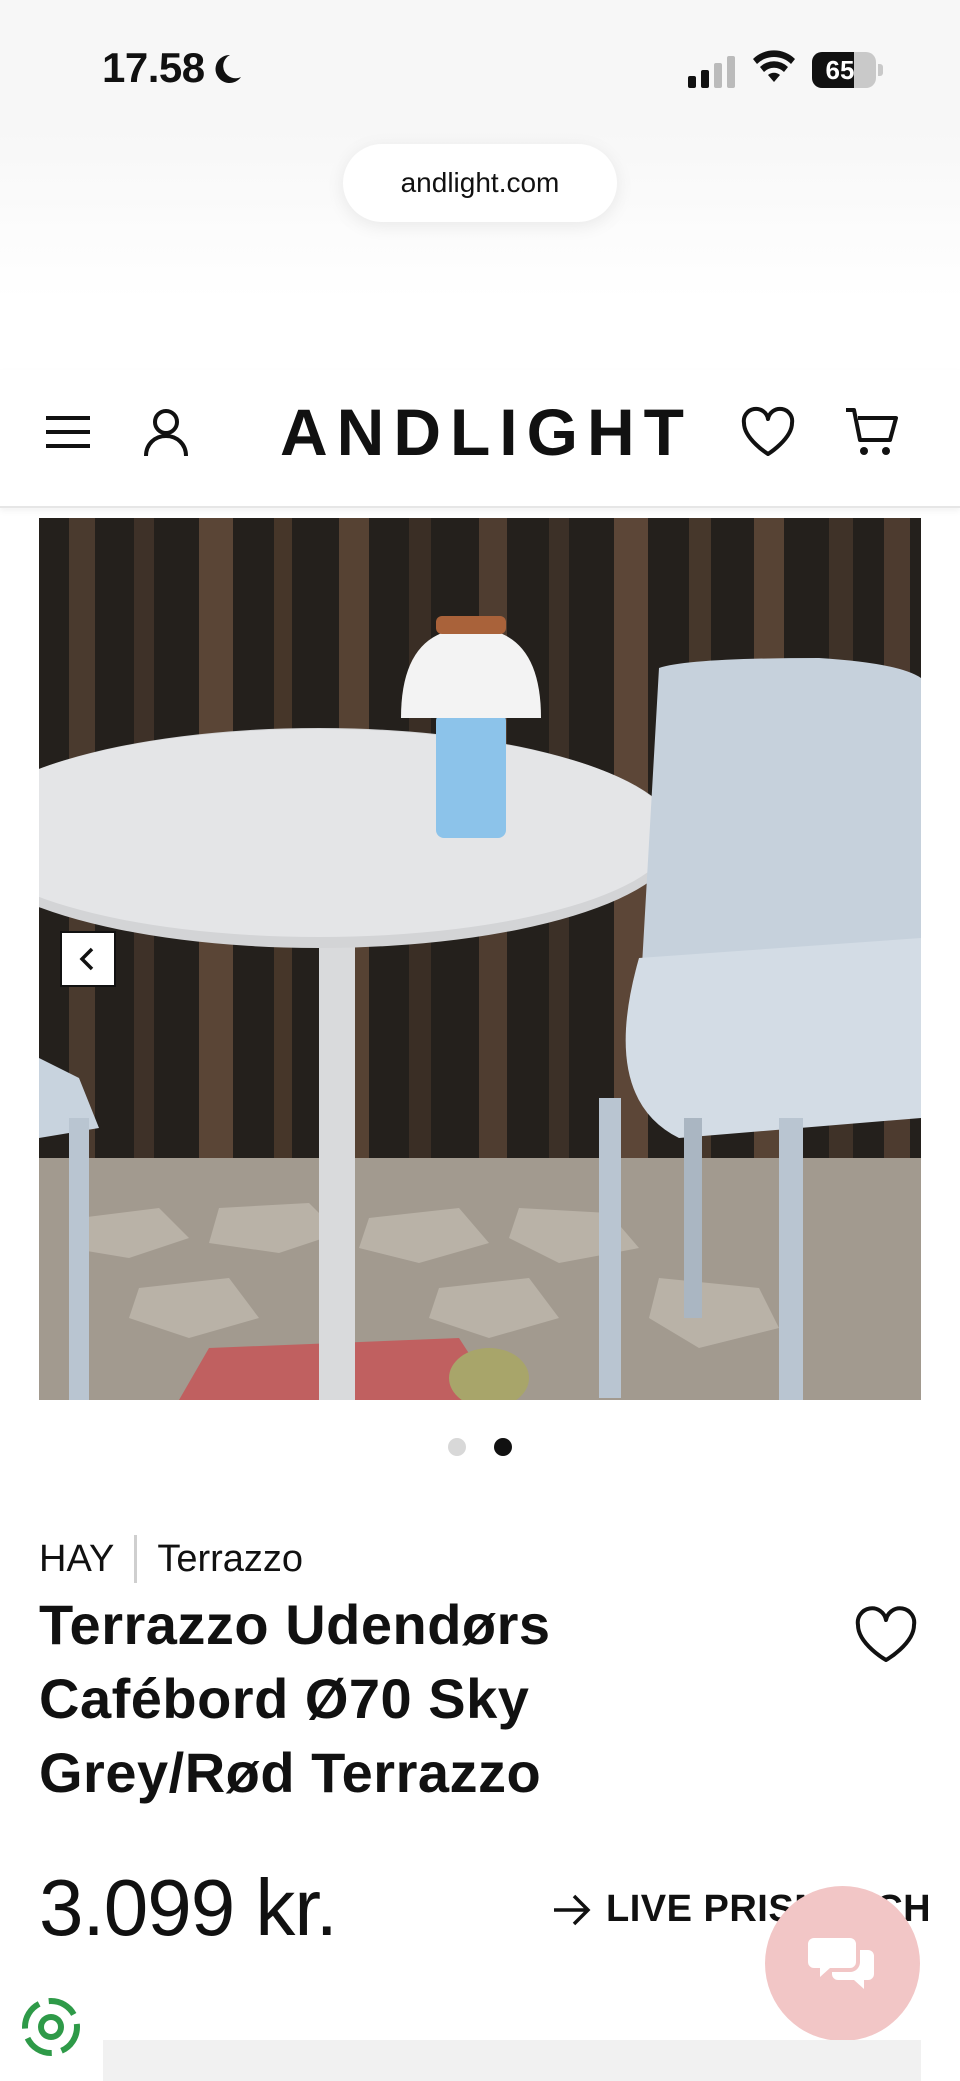 The width and height of the screenshot is (960, 2081). I want to click on chat-bubbles-icon, so click(840, 1963).